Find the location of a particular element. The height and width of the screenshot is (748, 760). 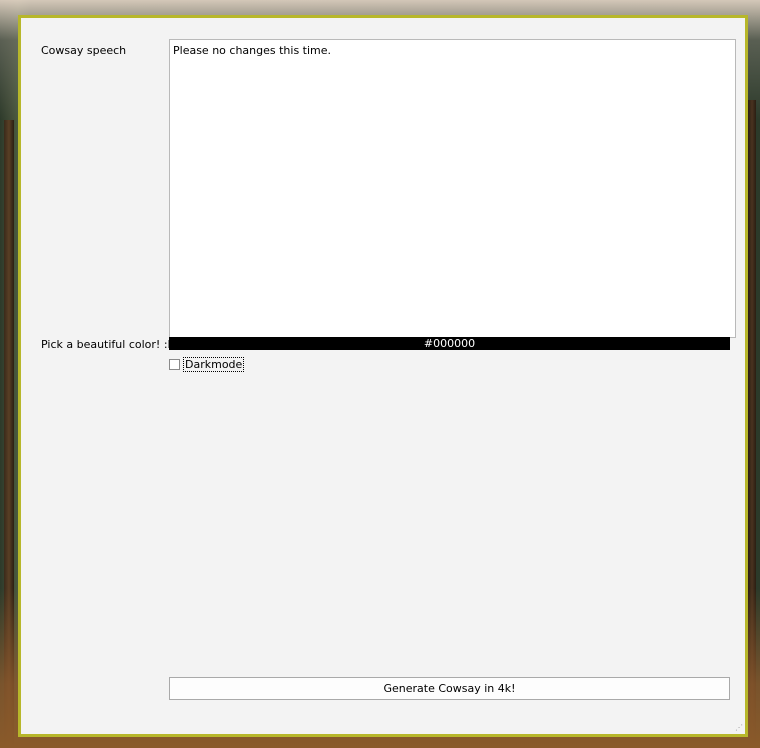

darkmode-checkbox-row: Darkmode is located at coordinates (207, 364).